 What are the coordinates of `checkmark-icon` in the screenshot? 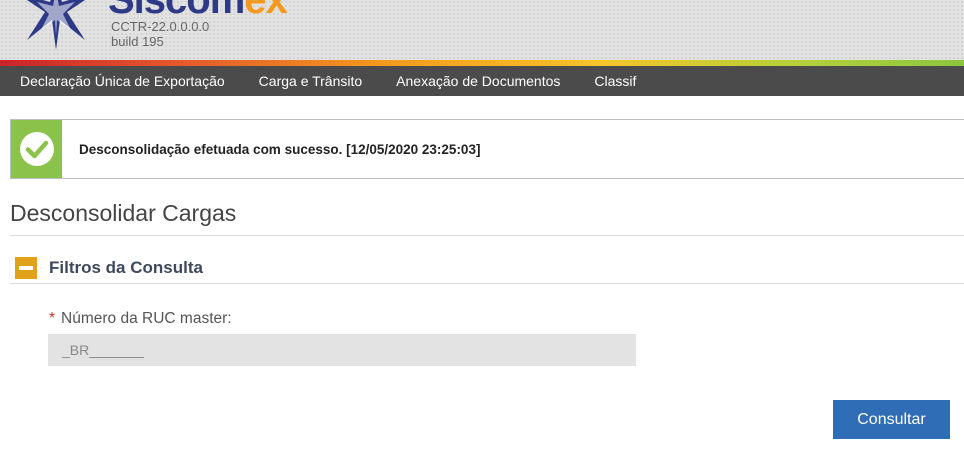 It's located at (36, 149).